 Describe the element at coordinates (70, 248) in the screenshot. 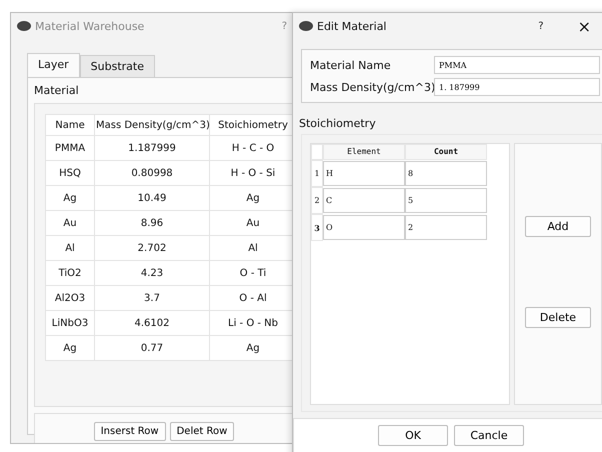

I see `table-cell: Al` at that location.